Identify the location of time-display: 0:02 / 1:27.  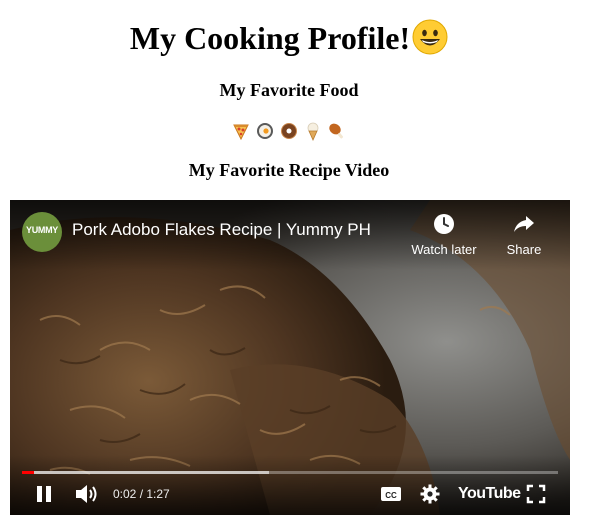
(141, 494).